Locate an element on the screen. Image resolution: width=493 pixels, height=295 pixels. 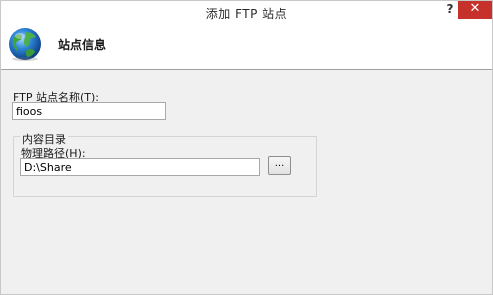
help-button: ? is located at coordinates (450, 10).